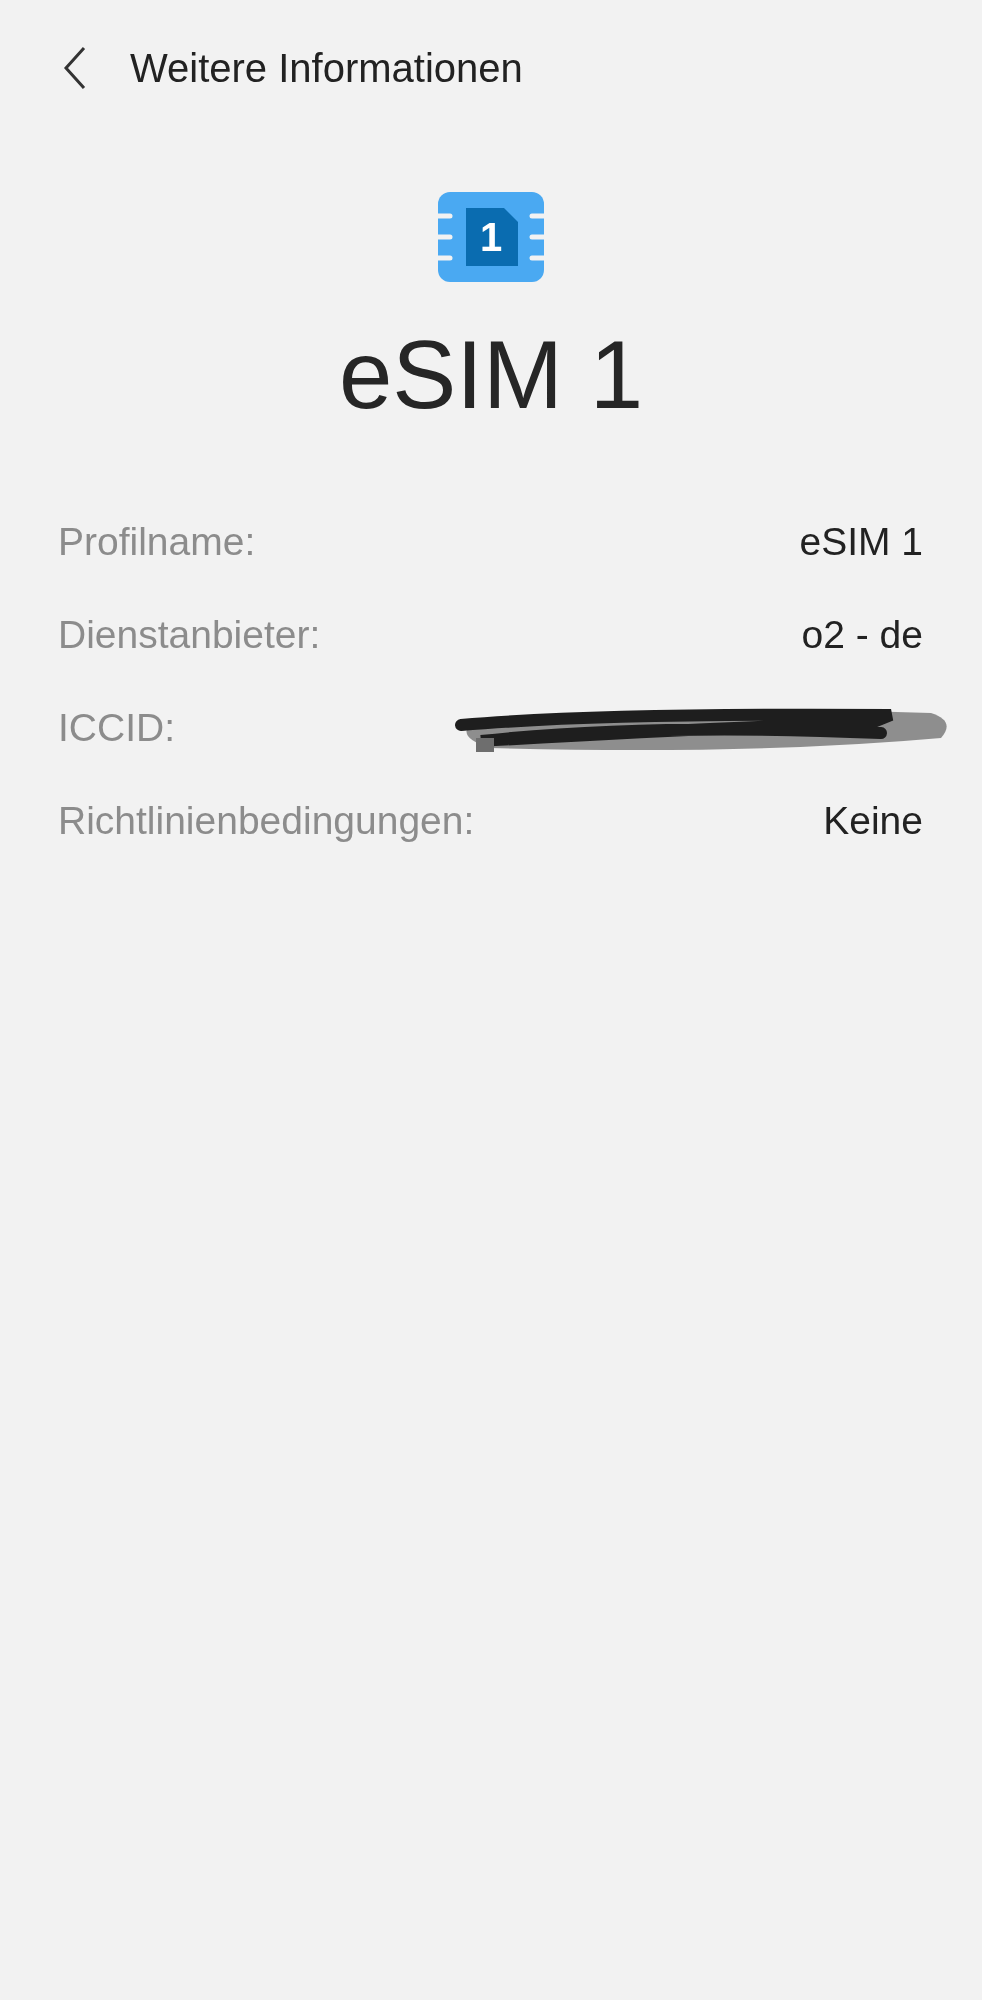  I want to click on detail-value: Keine, so click(873, 821).